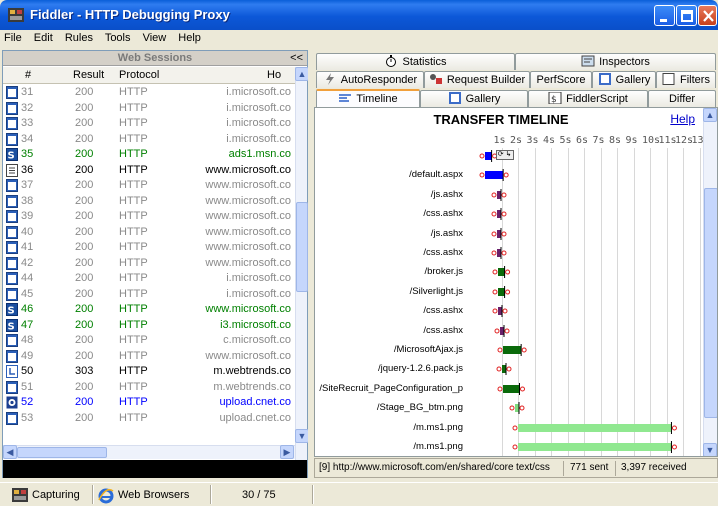  What do you see at coordinates (710, 303) in the screenshot?
I see `timeline-scroll-thumb` at bounding box center [710, 303].